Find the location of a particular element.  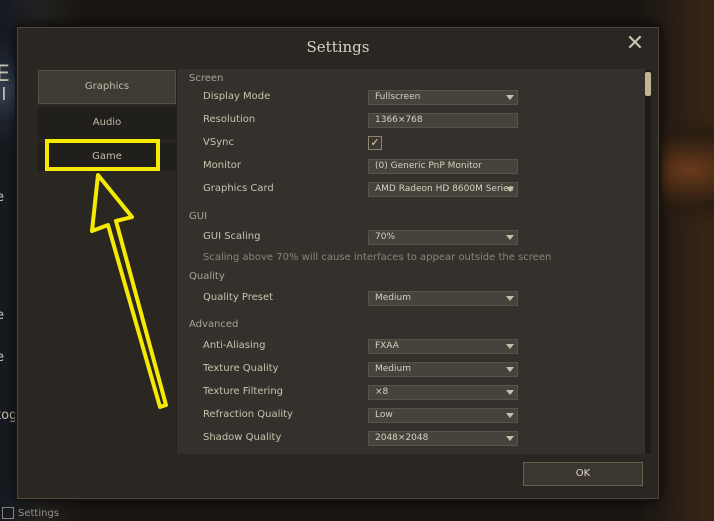

section-quality: Quality is located at coordinates (207, 276).